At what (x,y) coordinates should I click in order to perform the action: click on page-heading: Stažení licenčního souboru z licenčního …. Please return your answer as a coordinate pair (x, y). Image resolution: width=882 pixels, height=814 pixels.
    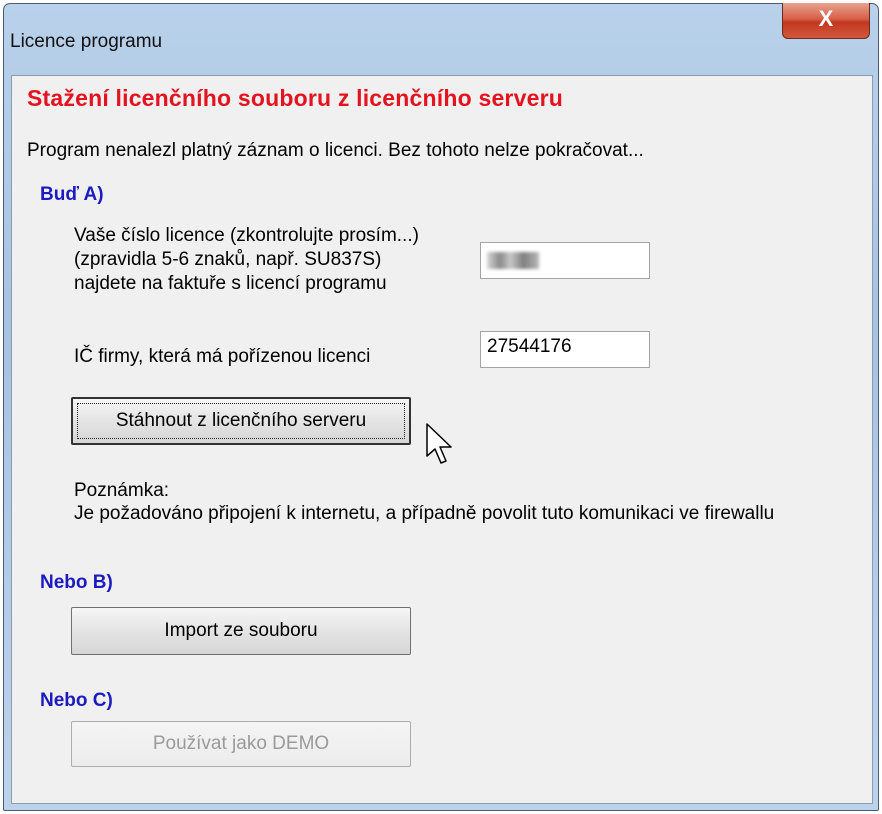
    Looking at the image, I should click on (295, 98).